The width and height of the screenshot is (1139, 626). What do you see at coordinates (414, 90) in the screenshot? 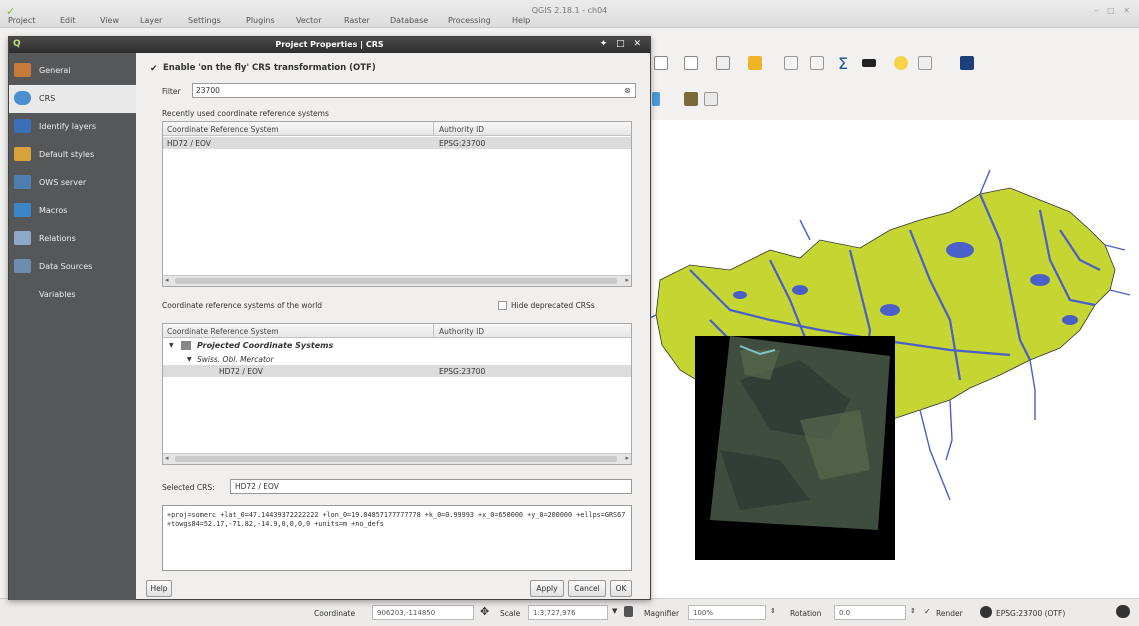
I see `filter-input` at bounding box center [414, 90].